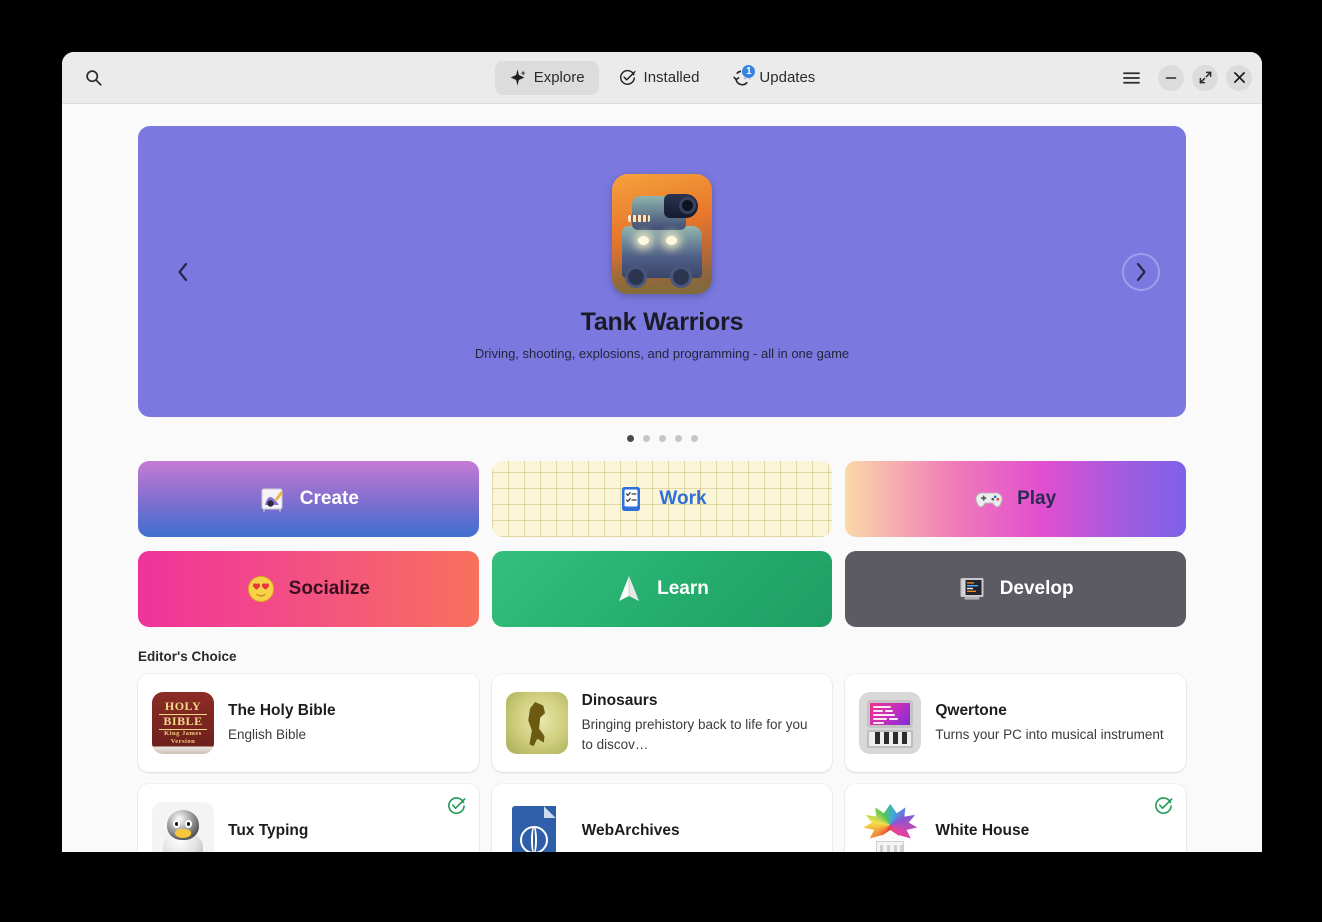 Image resolution: width=1322 pixels, height=922 pixels. Describe the element at coordinates (662, 234) in the screenshot. I see `hero-app-icon` at that location.